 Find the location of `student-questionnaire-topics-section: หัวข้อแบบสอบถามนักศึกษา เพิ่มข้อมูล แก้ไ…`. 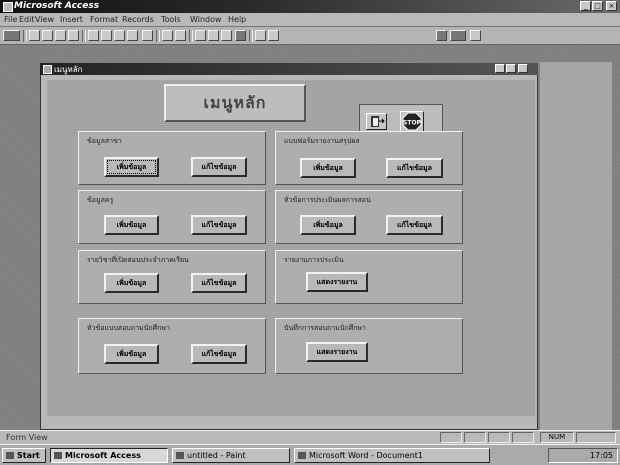

student-questionnaire-topics-section: หัวข้อแบบสอบถามนักศึกษา เพิ่มข้อมูล แก้ไ… is located at coordinates (172, 346).